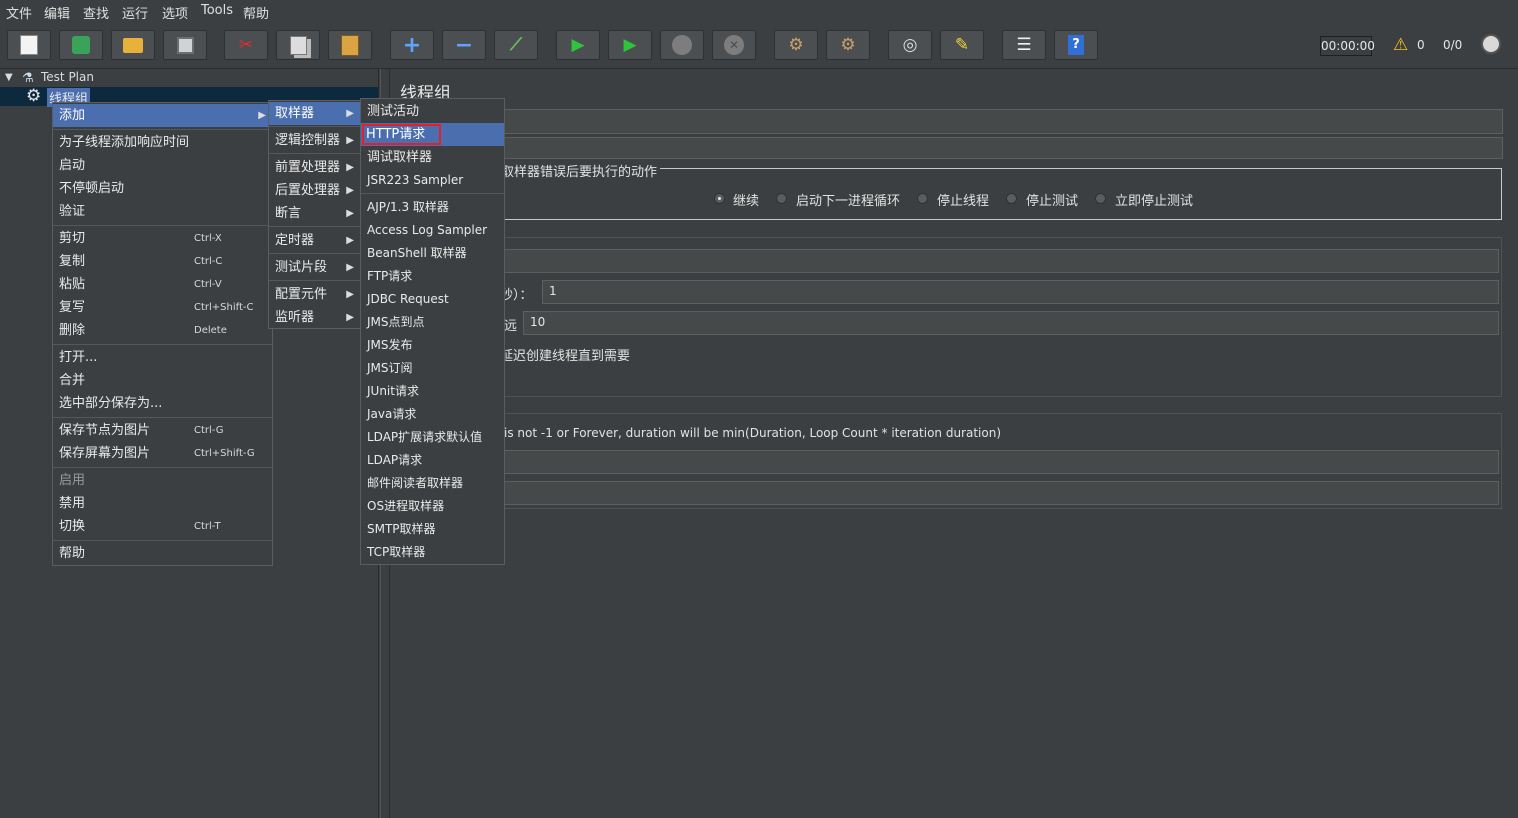 Image resolution: width=1518 pixels, height=818 pixels. What do you see at coordinates (217, 10) in the screenshot?
I see `menu-tools: Tools` at bounding box center [217, 10].